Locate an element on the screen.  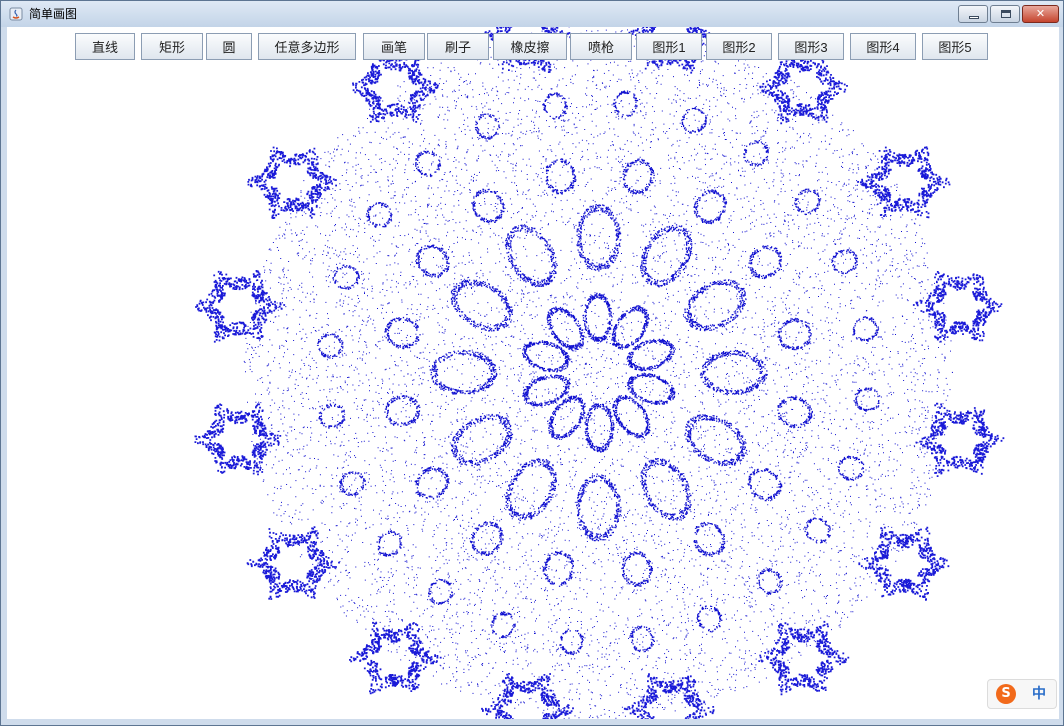
tool-eraser-button: 橡皮擦 is located at coordinates (530, 46).